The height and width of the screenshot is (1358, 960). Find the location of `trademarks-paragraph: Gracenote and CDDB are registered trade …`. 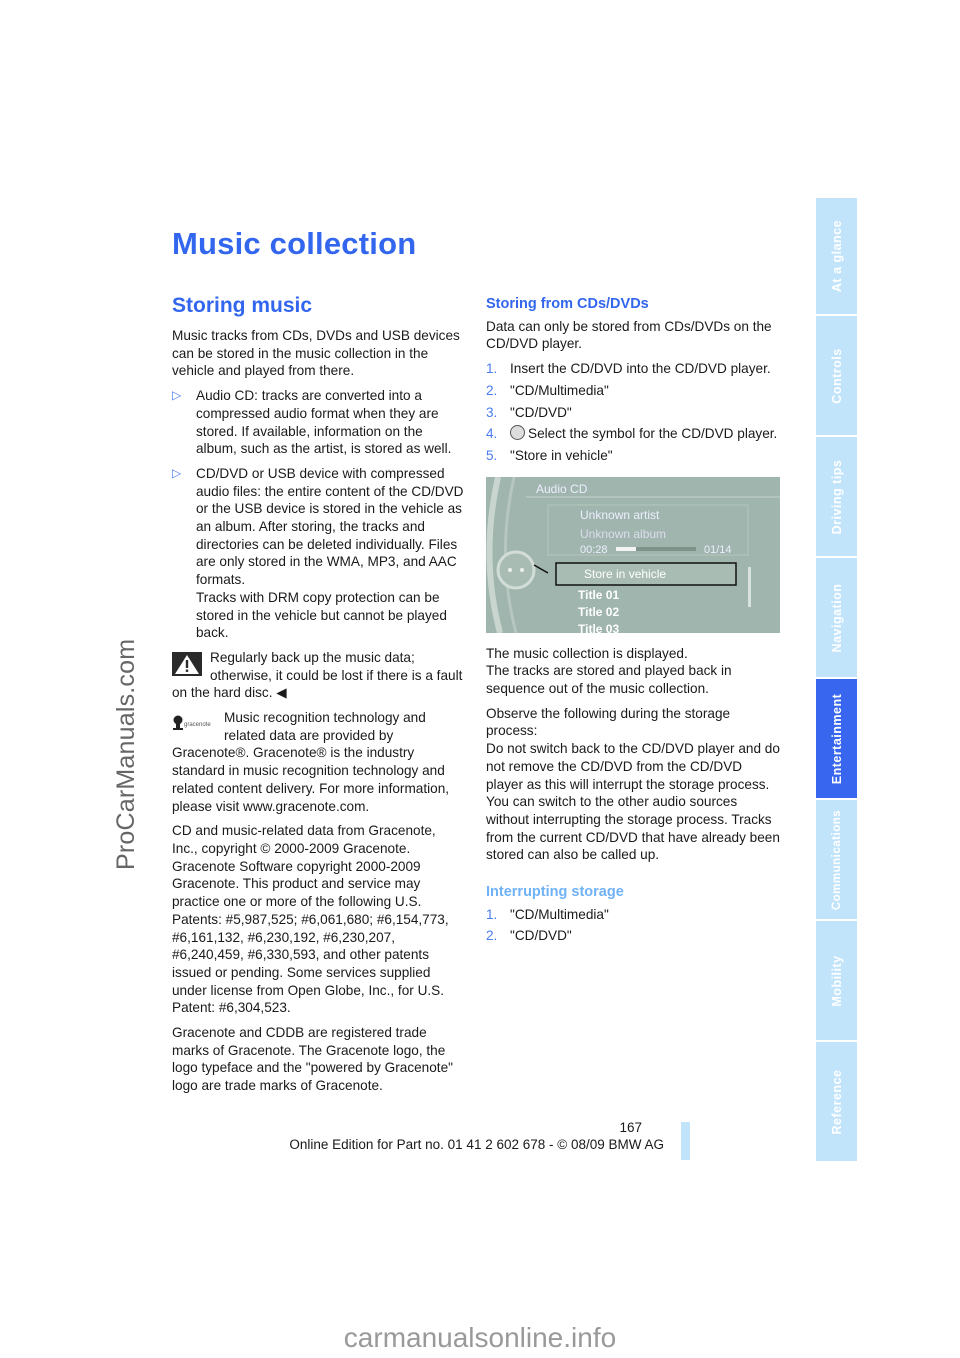

trademarks-paragraph: Gracenote and CDDB are registered trade … is located at coordinates (312, 1059).